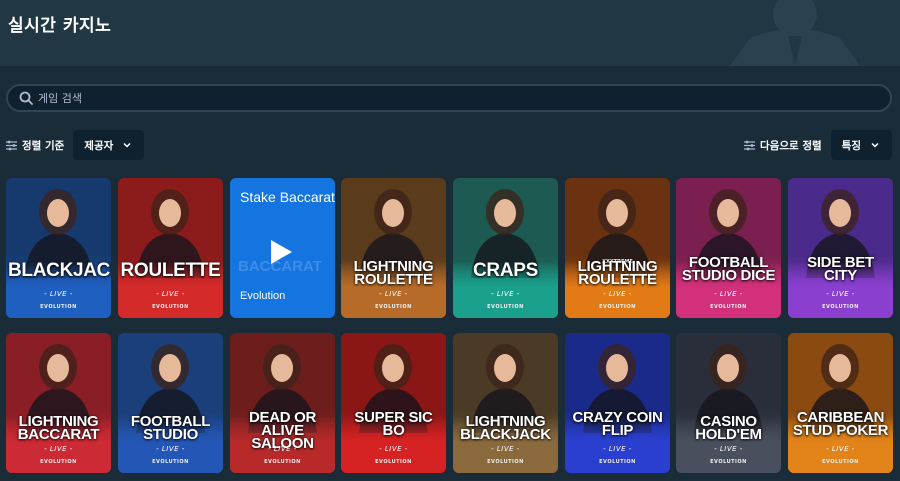 The image size is (900, 481). I want to click on play-icon, so click(281, 252).